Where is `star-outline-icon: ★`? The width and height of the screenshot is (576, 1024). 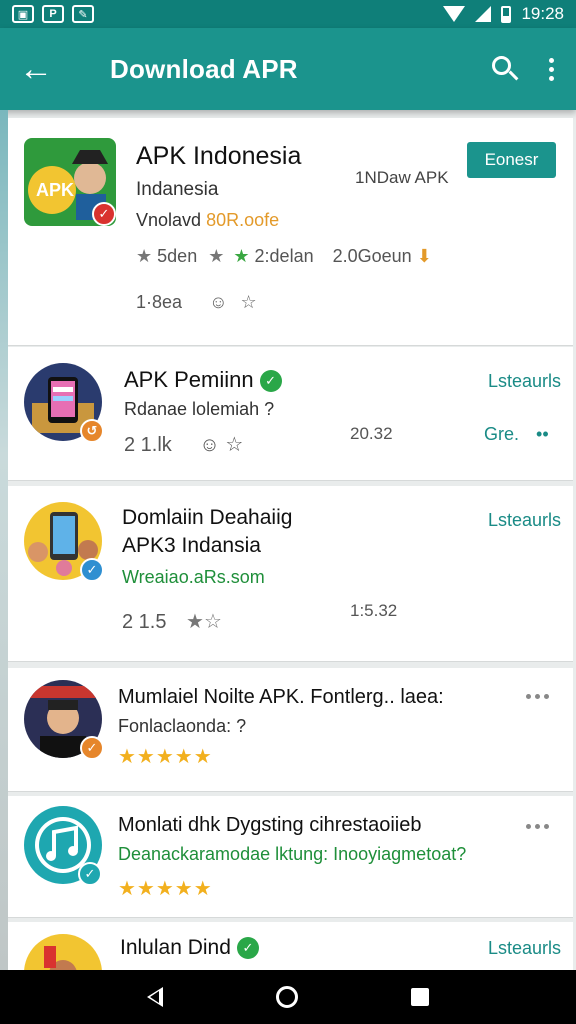 star-outline-icon: ★ is located at coordinates (144, 256).